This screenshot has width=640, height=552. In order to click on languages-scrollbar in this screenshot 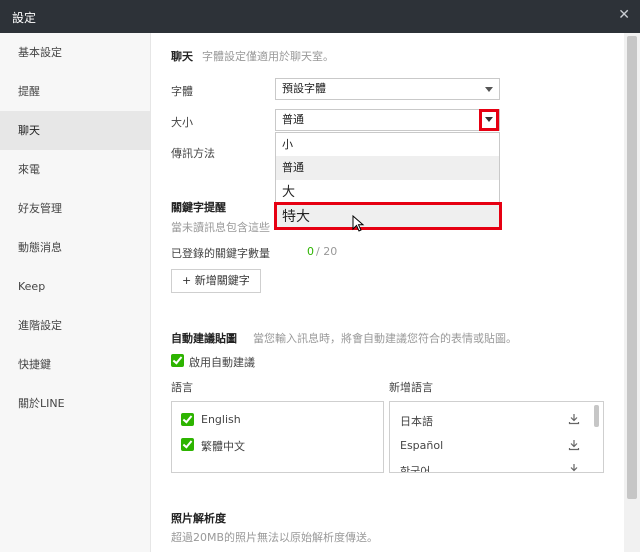, I will do `click(596, 416)`.